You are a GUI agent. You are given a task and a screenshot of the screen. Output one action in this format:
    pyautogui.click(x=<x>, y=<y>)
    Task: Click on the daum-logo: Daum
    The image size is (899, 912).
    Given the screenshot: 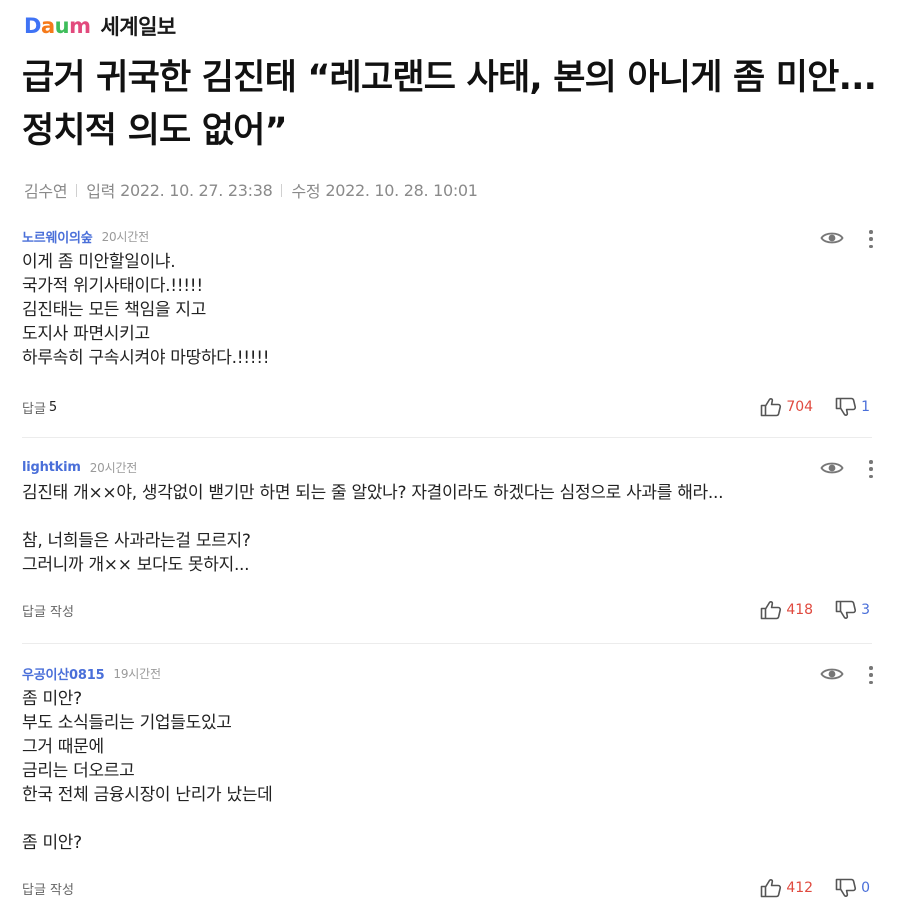 What is the action you would take?
    pyautogui.click(x=57, y=26)
    